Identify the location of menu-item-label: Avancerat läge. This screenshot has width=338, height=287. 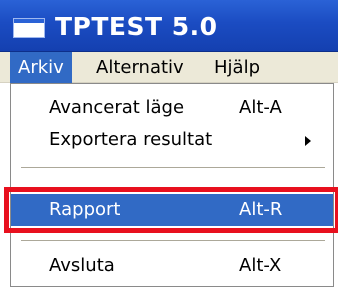
(117, 107).